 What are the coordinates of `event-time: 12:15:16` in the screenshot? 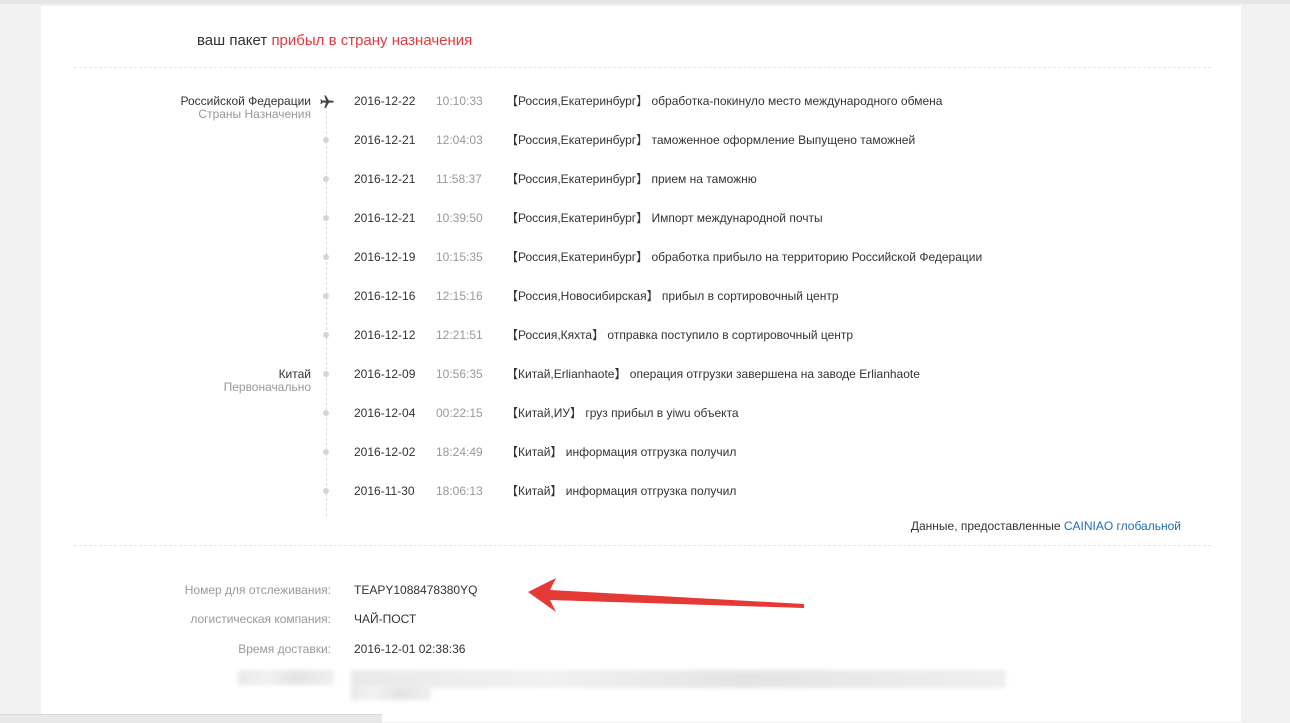 It's located at (459, 296).